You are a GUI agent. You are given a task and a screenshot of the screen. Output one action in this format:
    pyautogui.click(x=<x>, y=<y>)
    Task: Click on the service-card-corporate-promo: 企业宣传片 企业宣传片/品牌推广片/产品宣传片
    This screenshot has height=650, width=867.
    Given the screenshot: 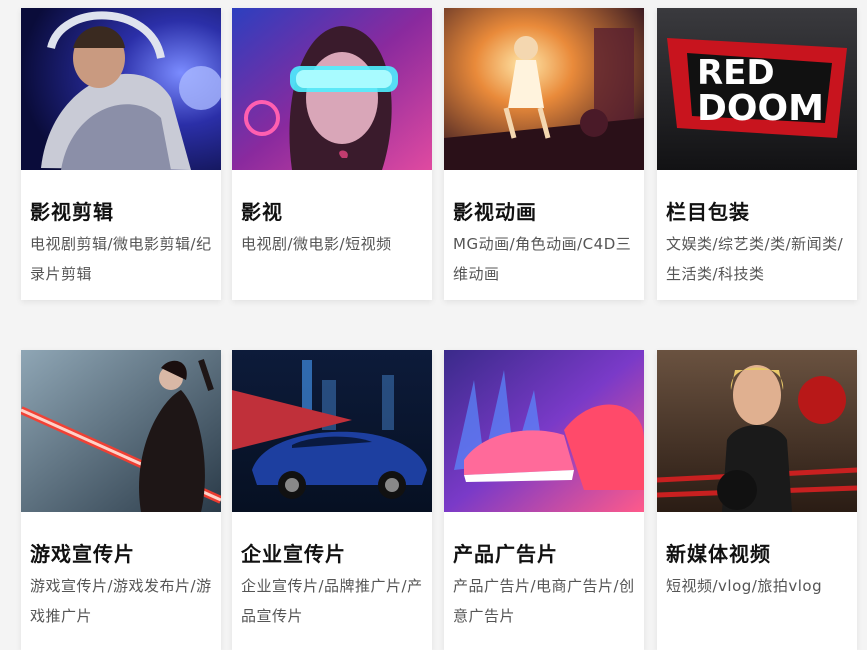 What is the action you would take?
    pyautogui.click(x=332, y=500)
    